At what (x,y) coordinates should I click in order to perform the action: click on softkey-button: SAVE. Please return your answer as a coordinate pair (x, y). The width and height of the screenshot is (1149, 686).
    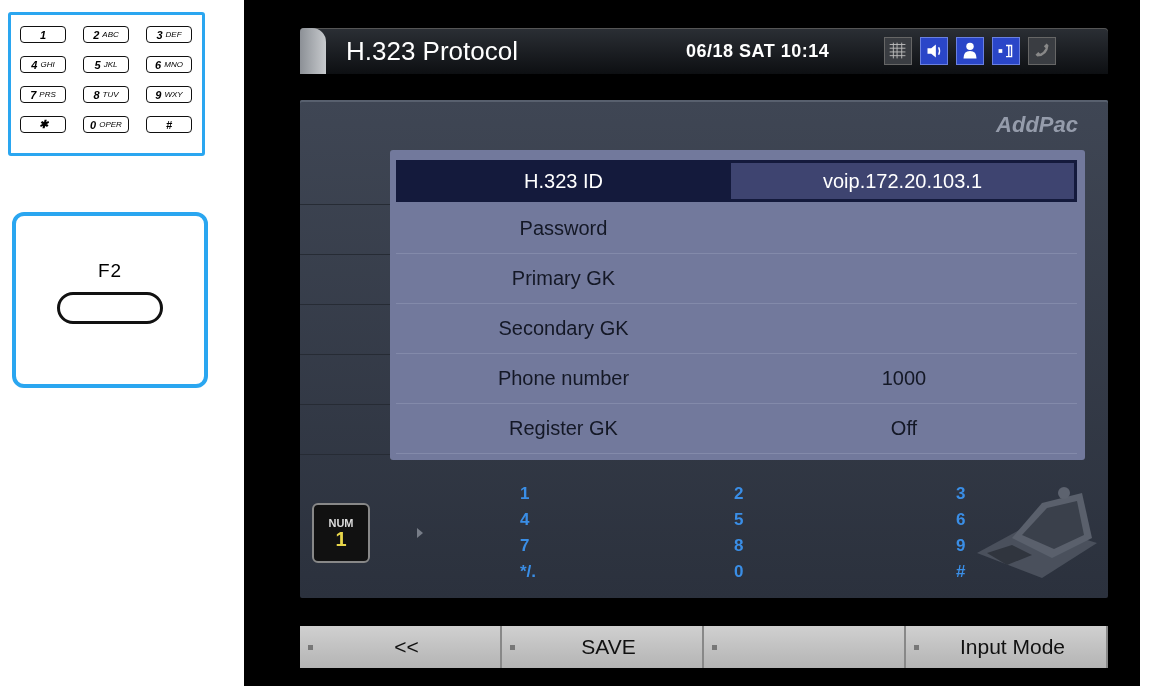
    Looking at the image, I should click on (603, 647).